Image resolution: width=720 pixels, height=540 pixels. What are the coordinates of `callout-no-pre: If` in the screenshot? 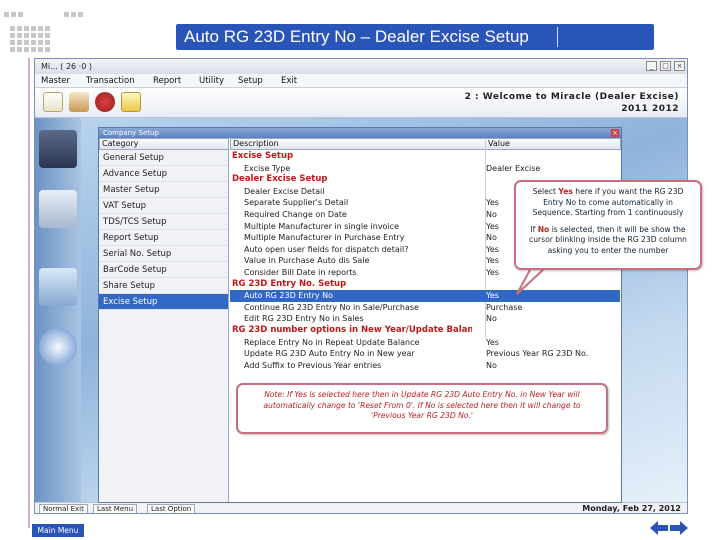 It's located at (534, 229).